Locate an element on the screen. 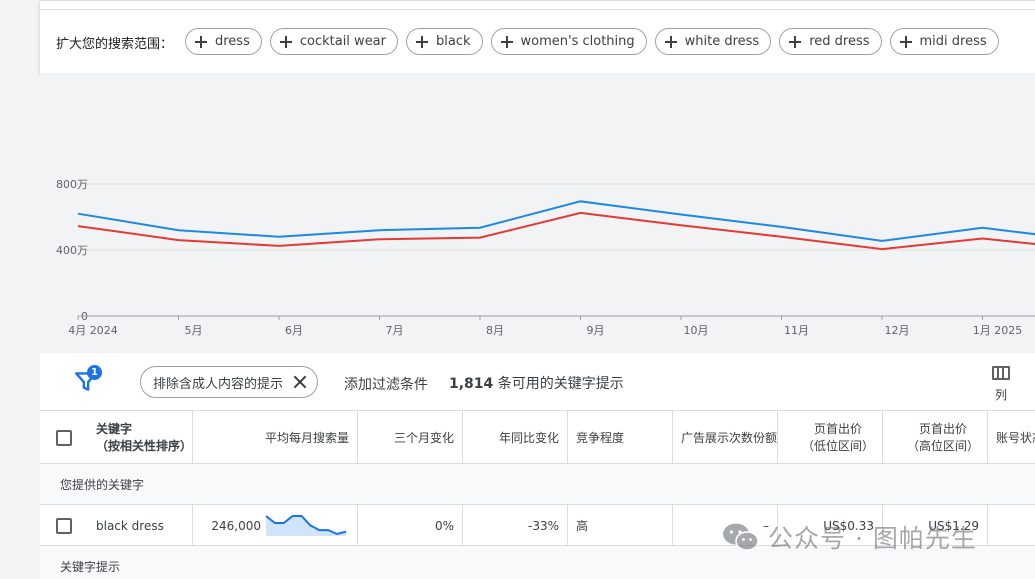 This screenshot has width=1035, height=579. header-bid-low-line1: 页首出价 is located at coordinates (837, 428).